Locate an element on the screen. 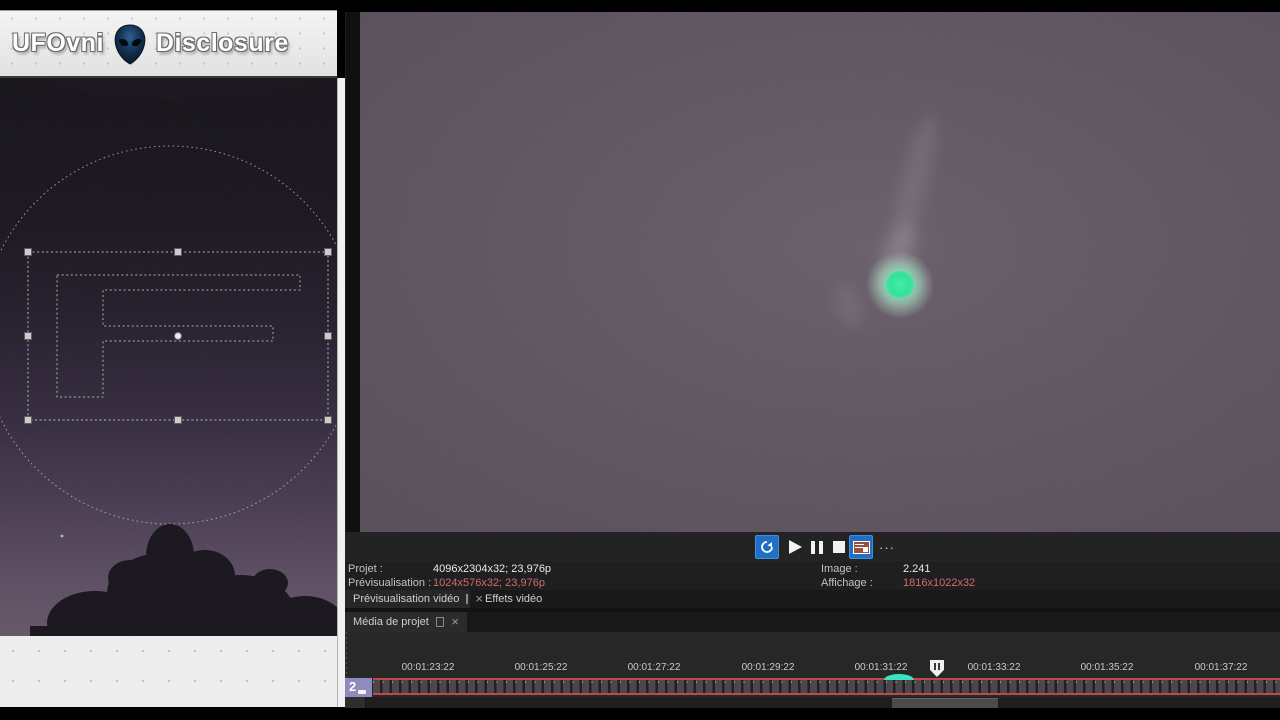 This screenshot has height=720, width=1280. tab-effets-video: Effets vidéo is located at coordinates (513, 599).